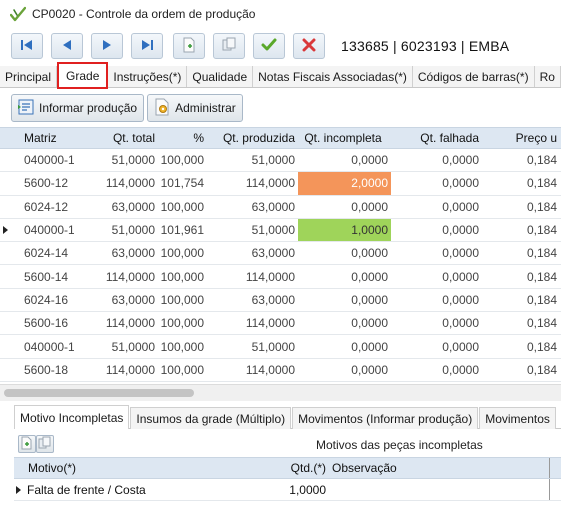 The height and width of the screenshot is (507, 561). Describe the element at coordinates (42, 276) in the screenshot. I see `matriz-cell: 5600-14` at that location.